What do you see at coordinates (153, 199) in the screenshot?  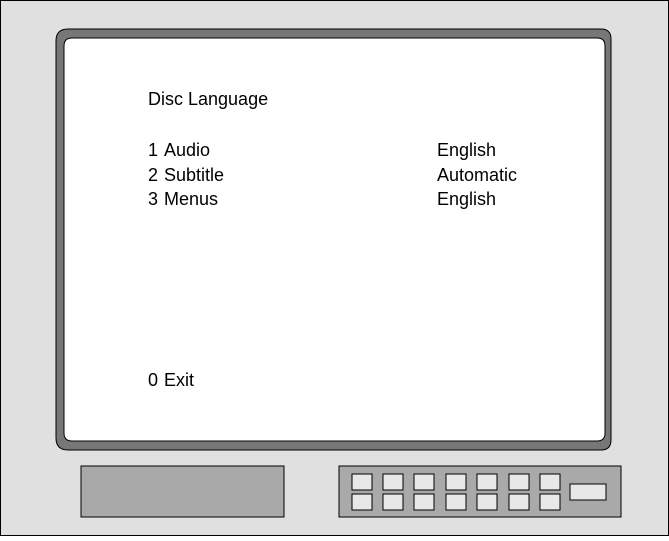 I see `menu-item-number-menus: 3` at bounding box center [153, 199].